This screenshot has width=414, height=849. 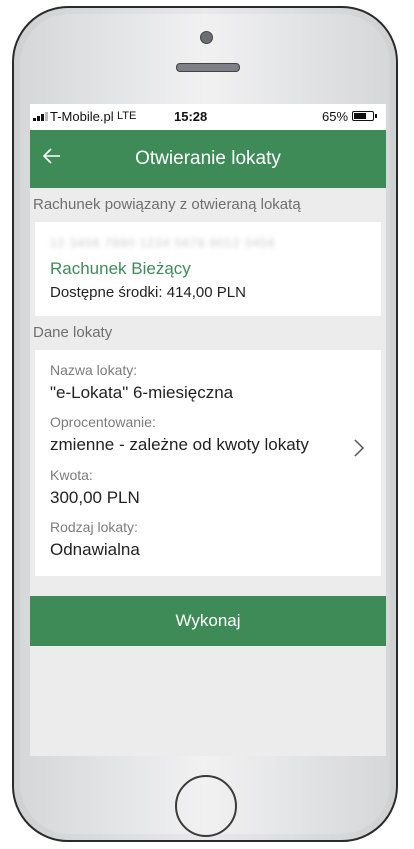 I want to click on amount-label: Kwota:, so click(x=71, y=475).